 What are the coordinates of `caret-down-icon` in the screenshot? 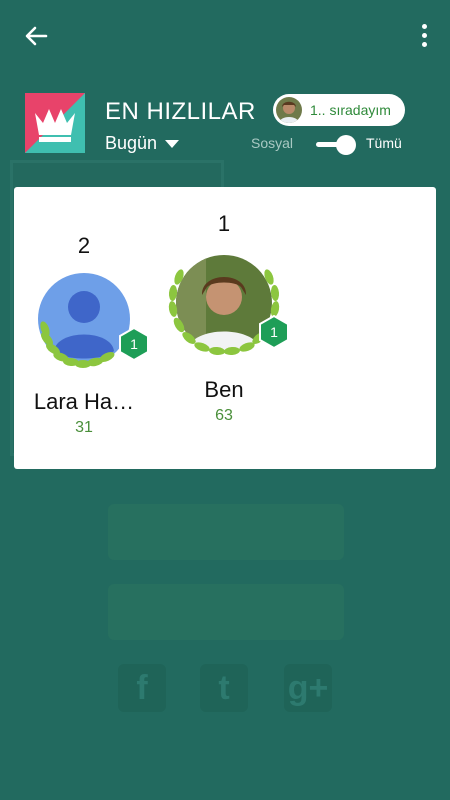 It's located at (172, 143).